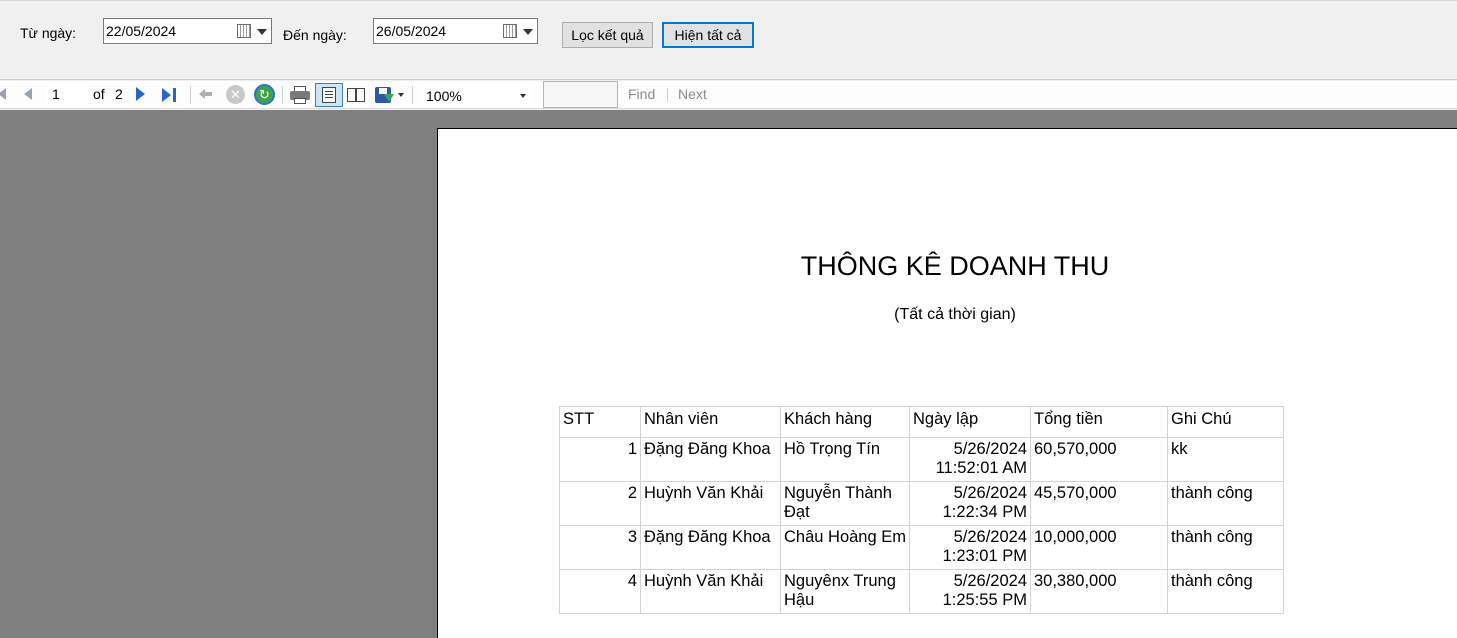 The image size is (1457, 638). Describe the element at coordinates (600, 459) in the screenshot. I see `cell-stt: 1` at that location.